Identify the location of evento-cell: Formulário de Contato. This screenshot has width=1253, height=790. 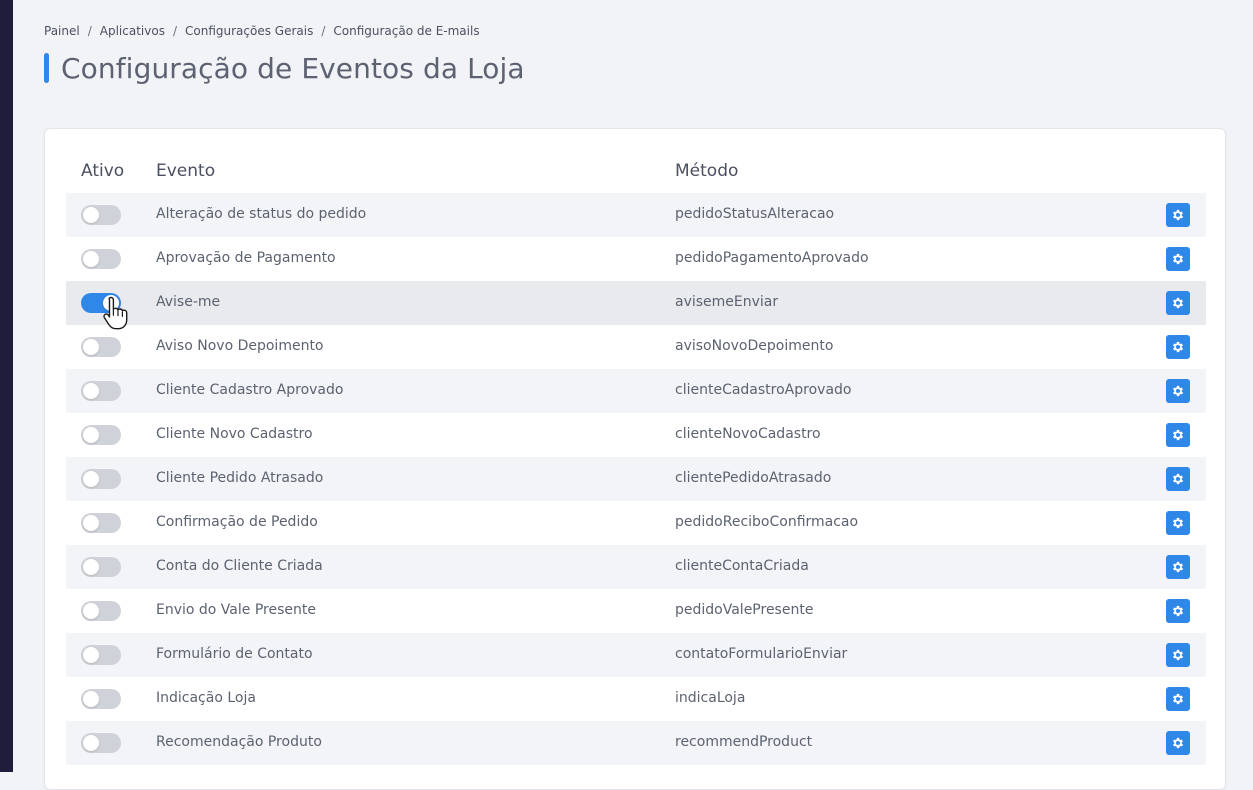
(234, 654).